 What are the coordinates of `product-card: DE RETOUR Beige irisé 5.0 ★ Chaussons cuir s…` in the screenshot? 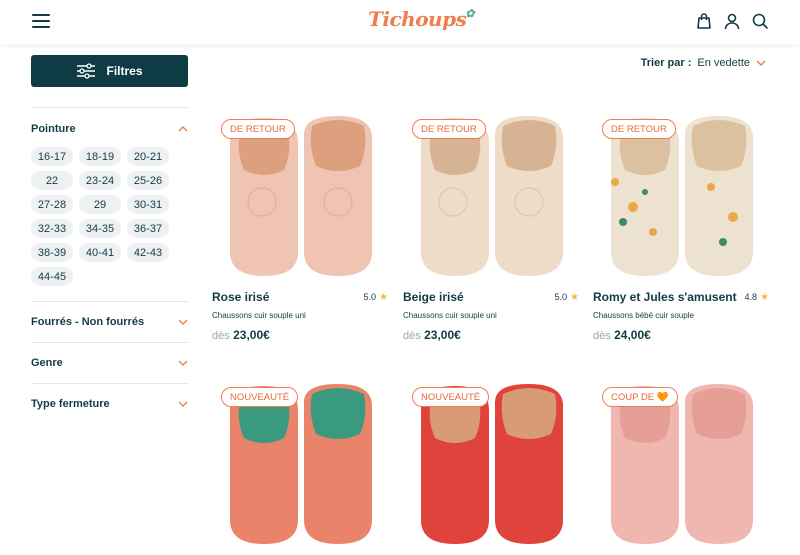 It's located at (491, 227).